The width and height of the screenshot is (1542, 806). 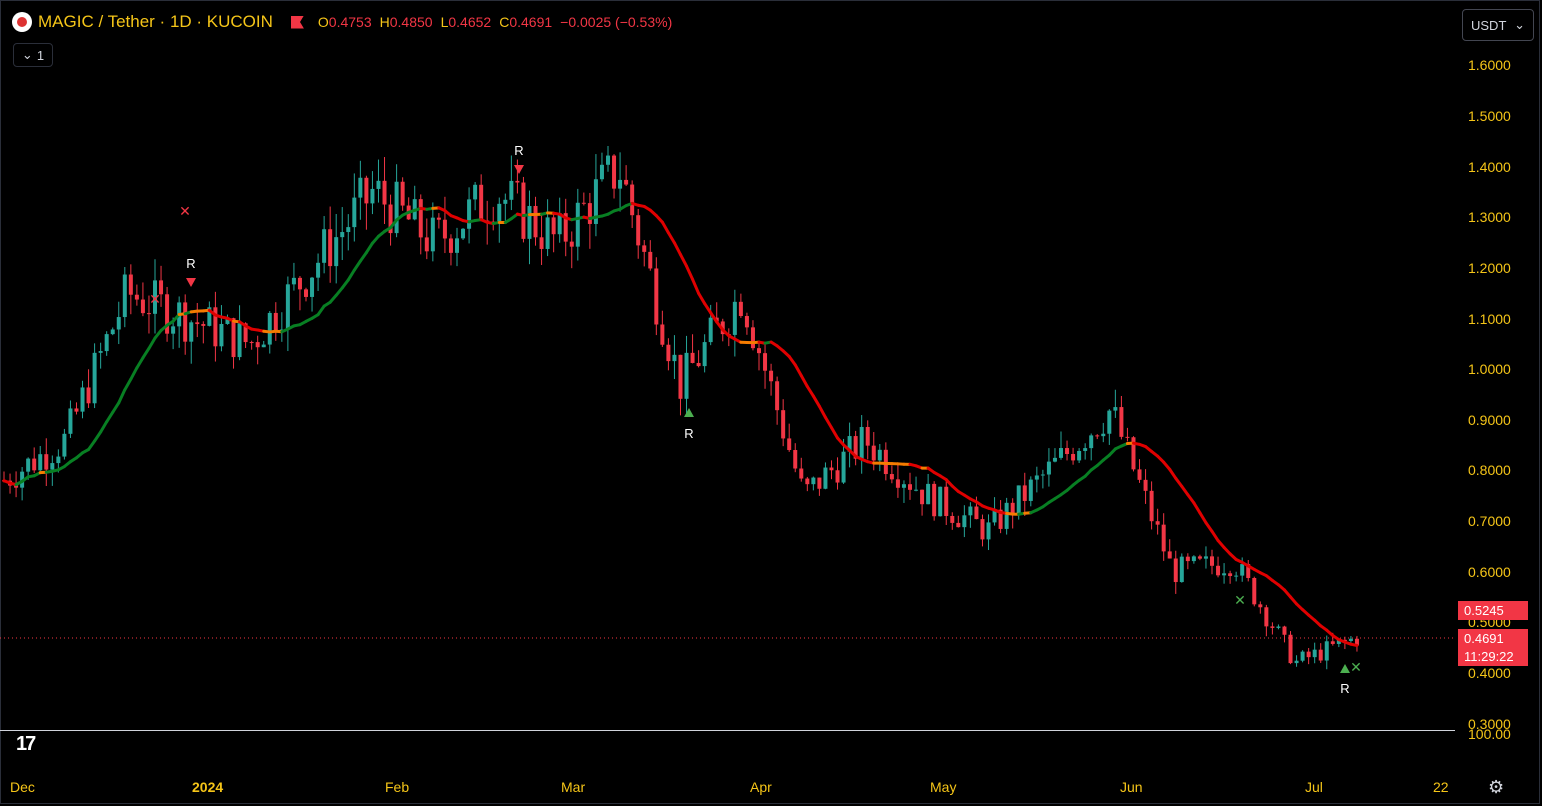 What do you see at coordinates (33, 55) in the screenshot?
I see `collapse-indicators-button: ⌄ 1` at bounding box center [33, 55].